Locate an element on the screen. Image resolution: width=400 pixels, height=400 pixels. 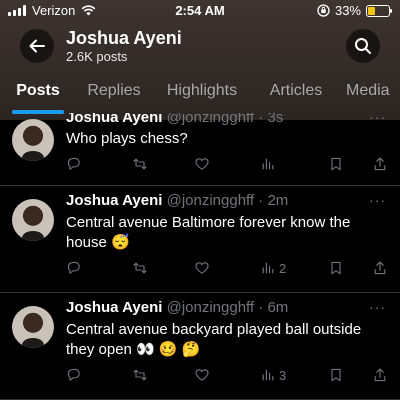
tab-highlights: Highlights is located at coordinates (202, 93).